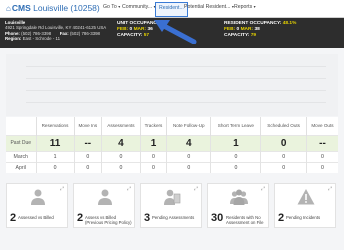 Image resolution: width=344 pixels, height=250 pixels. Describe the element at coordinates (140, 29) in the screenshot. I see `unit-mar-label: MAR:` at that location.